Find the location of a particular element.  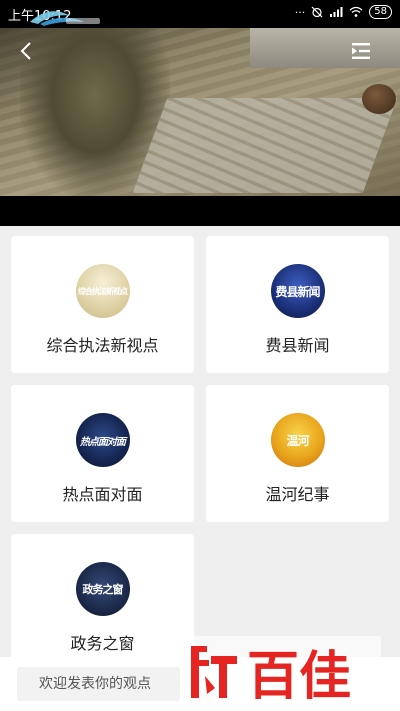

tile-thumbnail: 温河 is located at coordinates (297, 440).